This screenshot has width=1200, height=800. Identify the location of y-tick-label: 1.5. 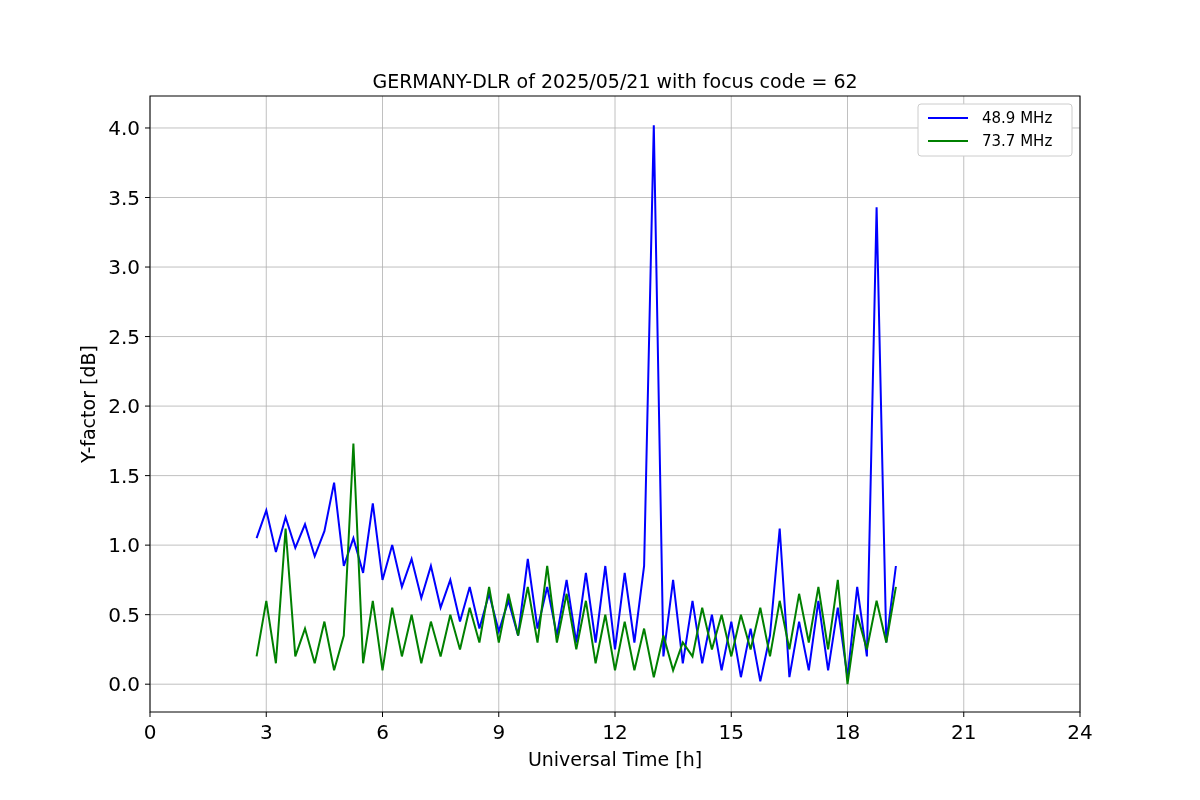
(124, 475).